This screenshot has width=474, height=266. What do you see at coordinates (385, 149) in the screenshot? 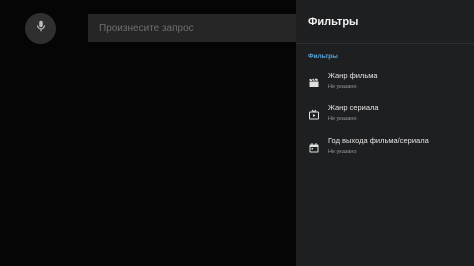
I see `filter-item-release-year: Год выхода фильма/сериала Не указано` at bounding box center [385, 149].